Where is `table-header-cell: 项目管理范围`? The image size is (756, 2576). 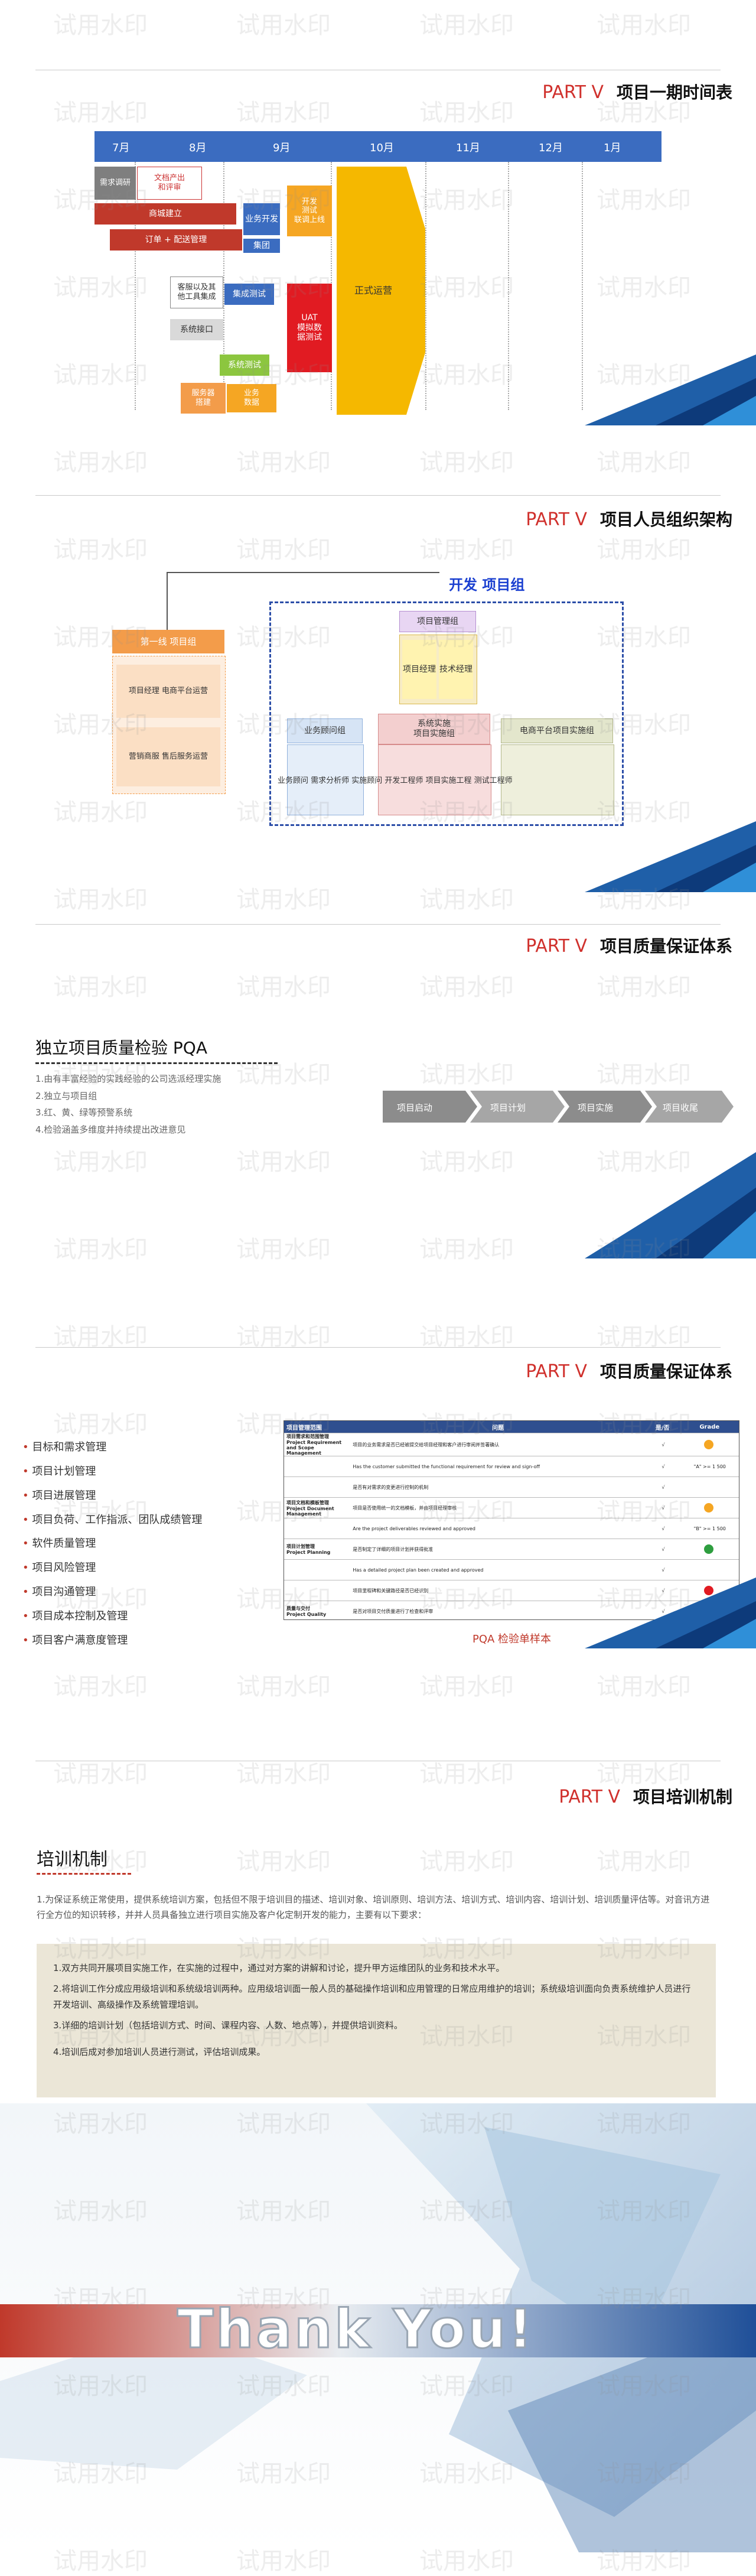
table-header-cell: 项目管理范围 is located at coordinates (304, 1428).